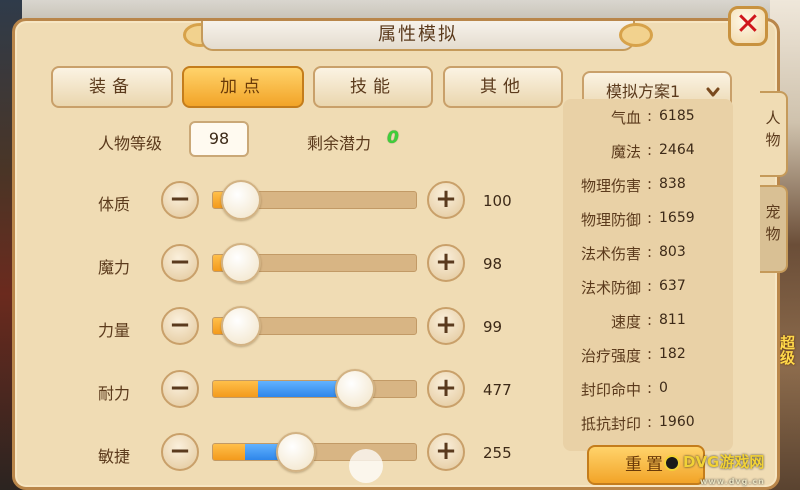 The width and height of the screenshot is (800, 490). What do you see at coordinates (219, 139) in the screenshot?
I see `level-input: 98` at bounding box center [219, 139].